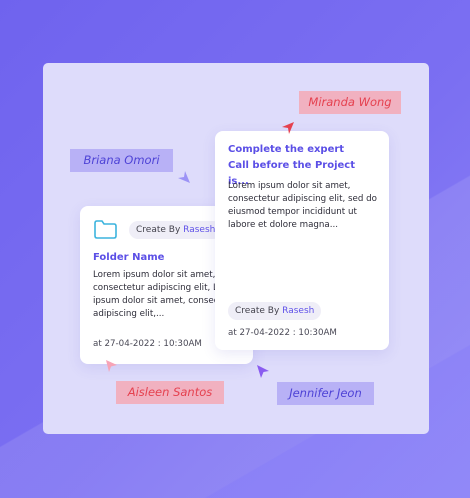 The height and width of the screenshot is (498, 470). I want to click on description-line: eiusmod tempor incididunt ut, so click(292, 212).